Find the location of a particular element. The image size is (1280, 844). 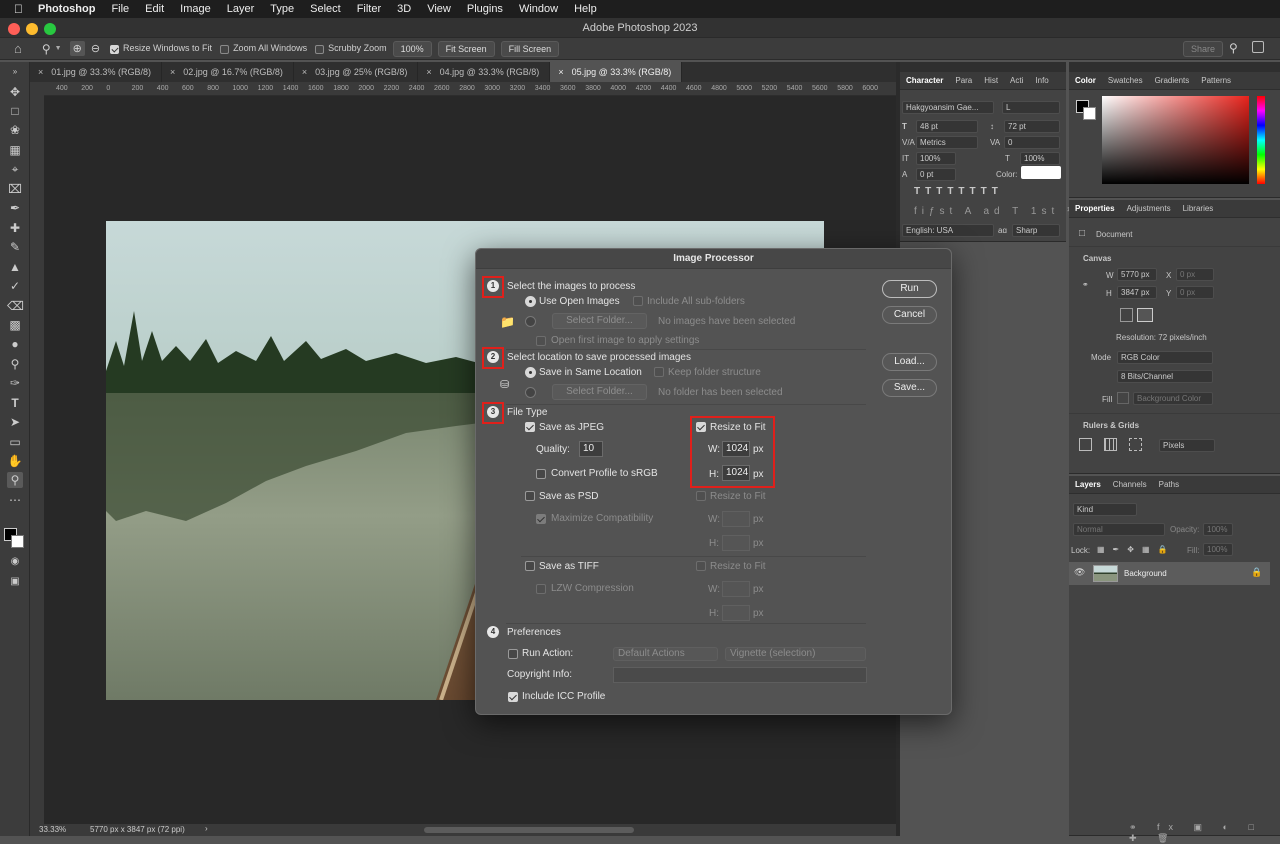

more-tools-icon: ⋯ is located at coordinates (15, 500).